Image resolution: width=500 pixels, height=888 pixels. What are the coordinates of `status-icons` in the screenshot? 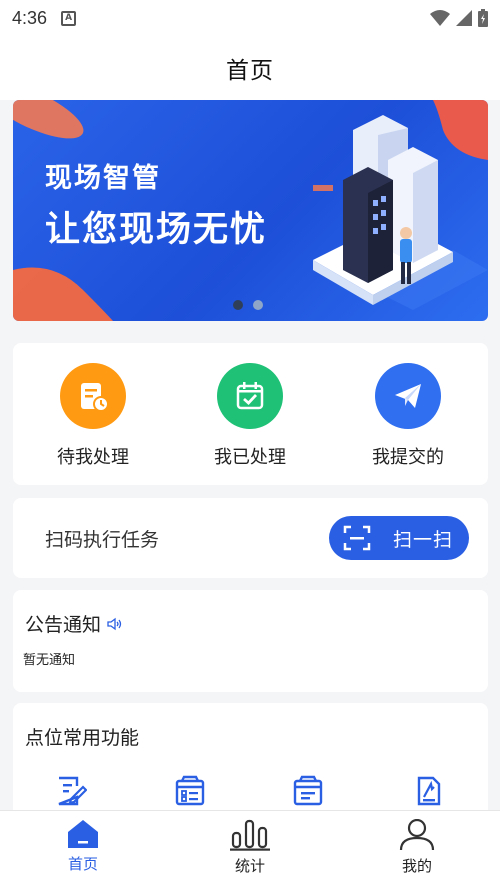 It's located at (459, 18).